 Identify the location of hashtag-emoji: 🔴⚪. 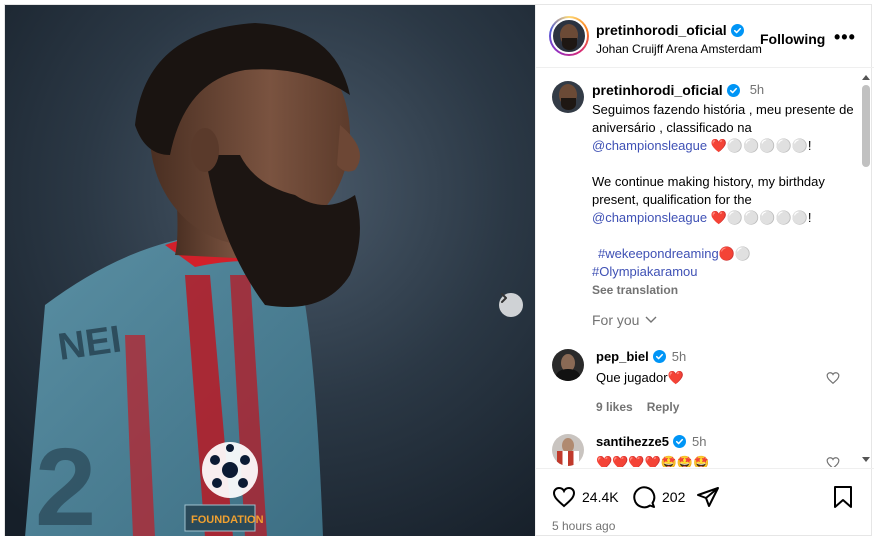
(735, 253).